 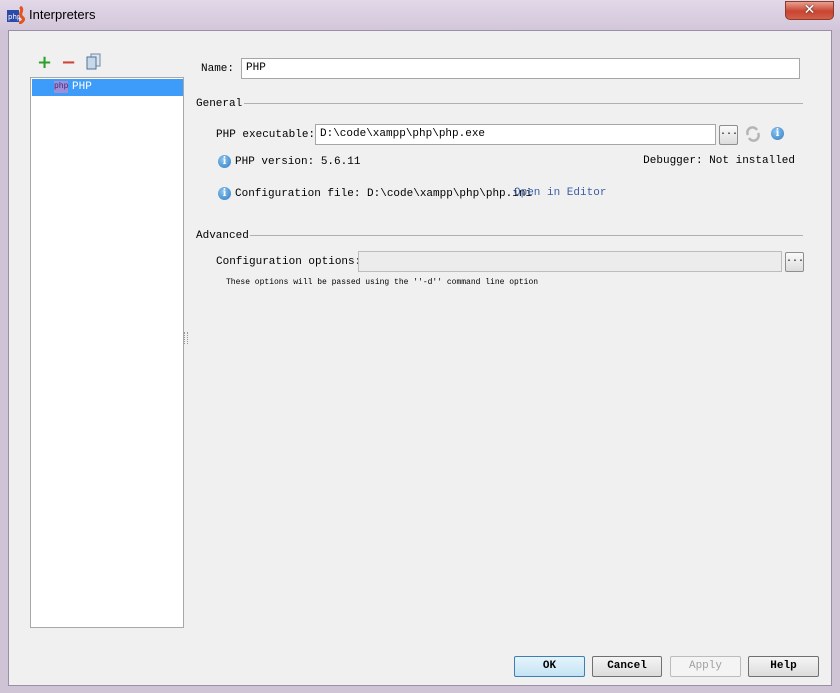 I want to click on debugger-status: Debugger: Not installed, so click(x=719, y=161).